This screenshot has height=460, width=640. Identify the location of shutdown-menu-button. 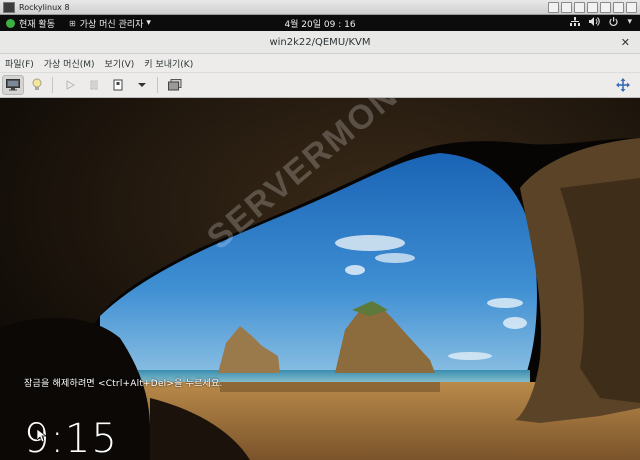
(142, 85).